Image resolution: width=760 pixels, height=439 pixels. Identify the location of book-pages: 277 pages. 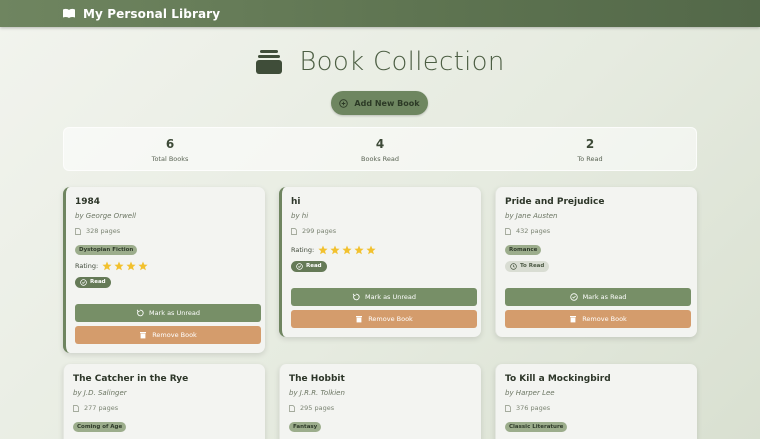
(95, 408).